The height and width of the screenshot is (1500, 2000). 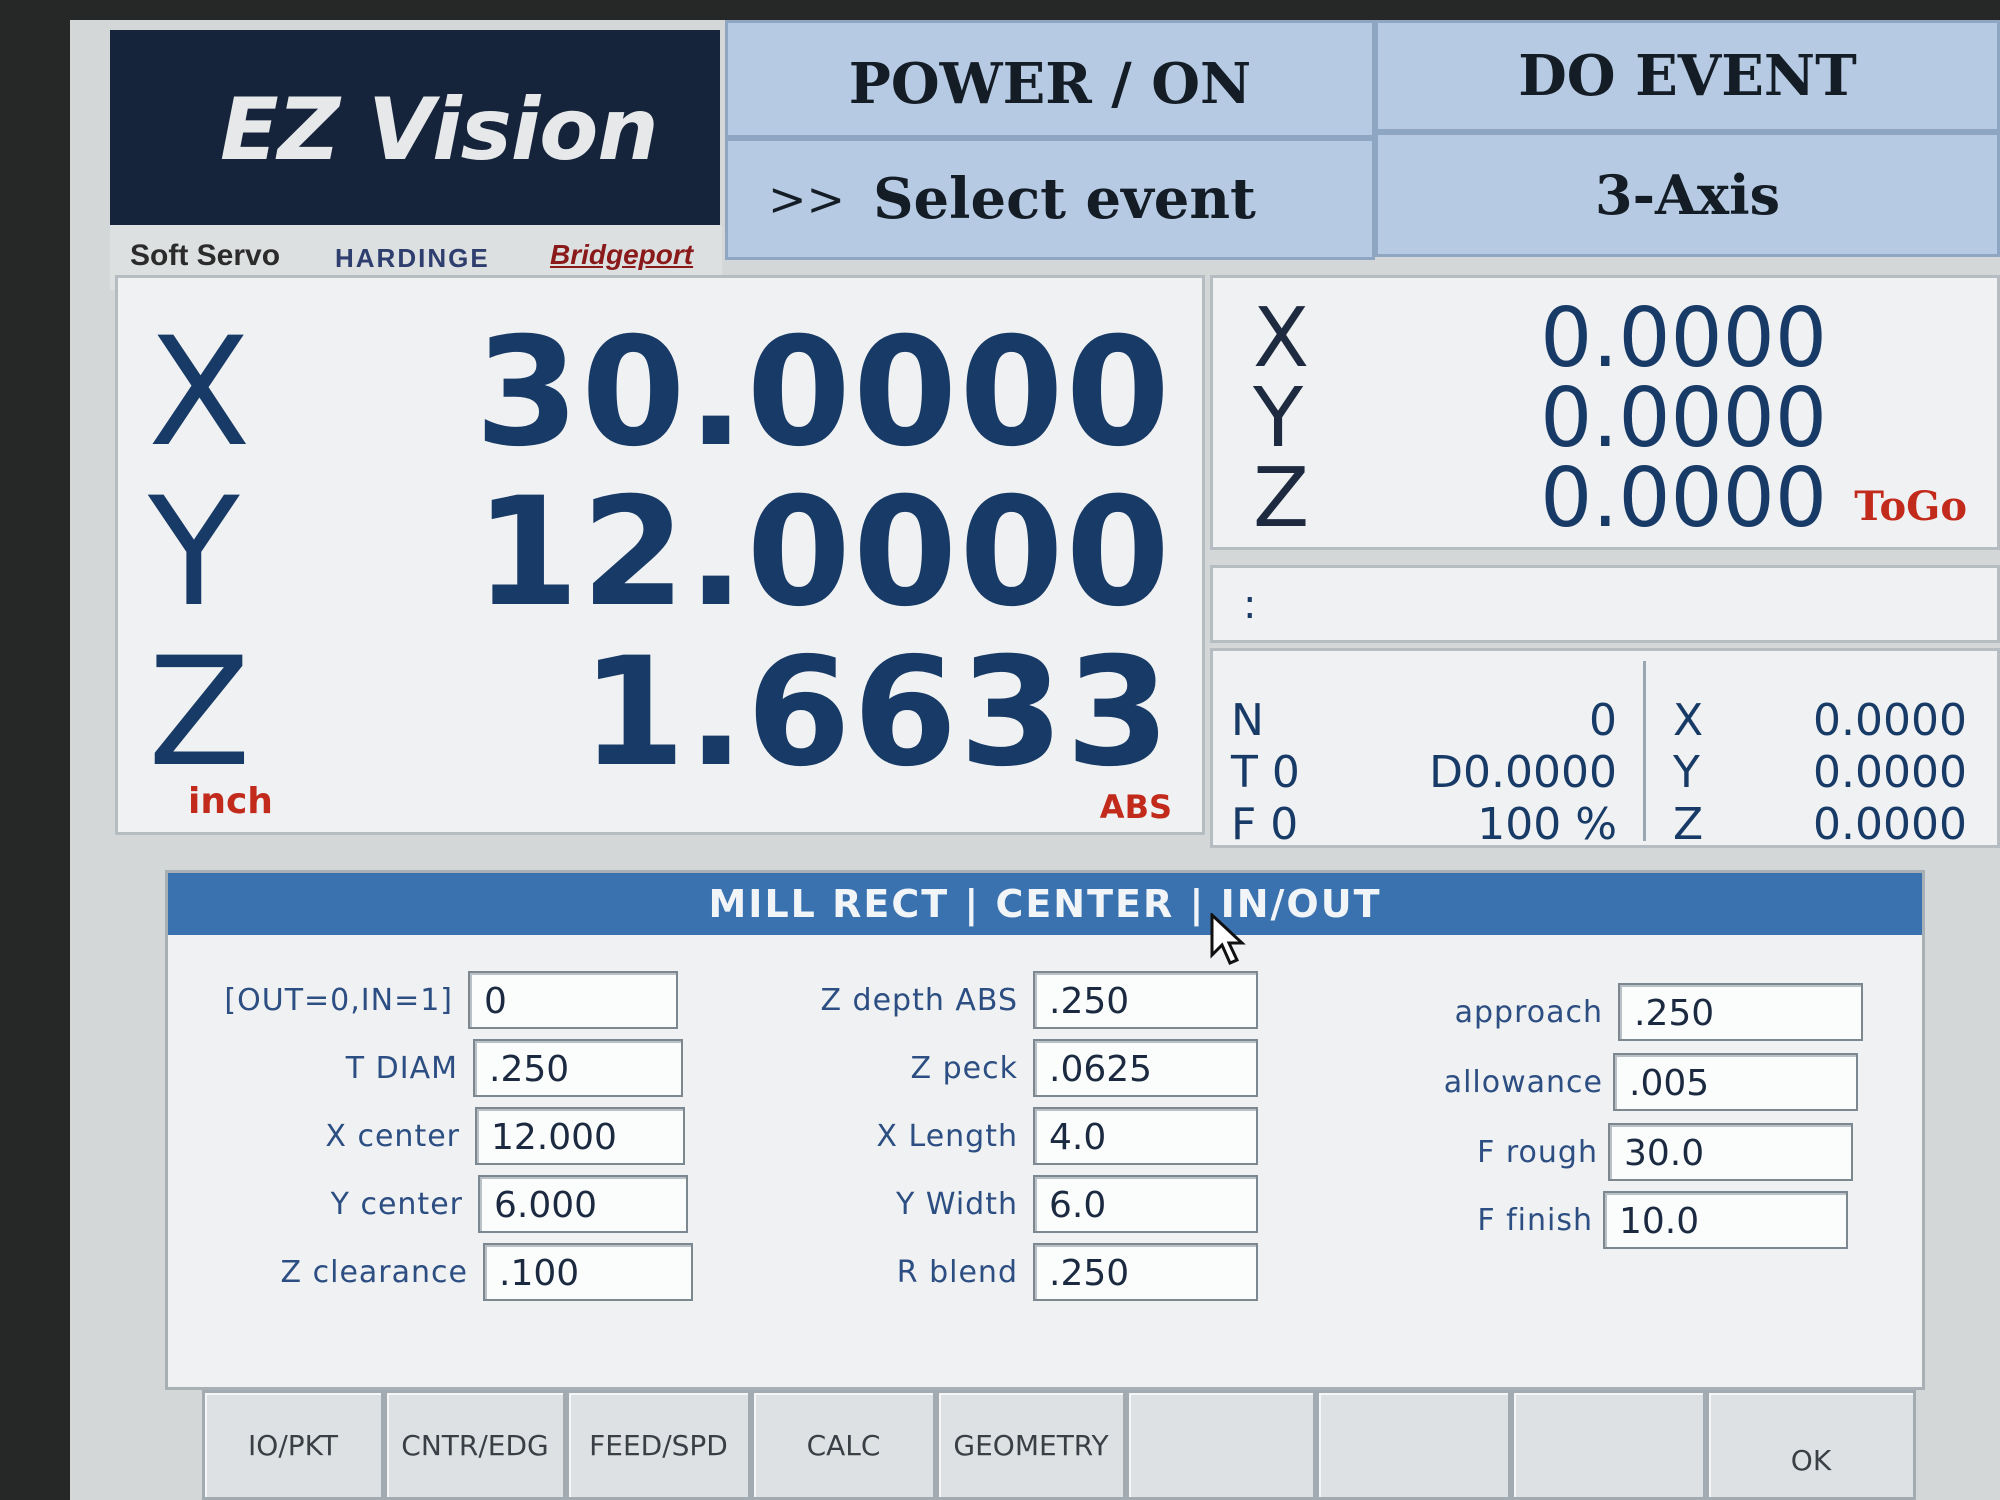 What do you see at coordinates (392, 1136) in the screenshot?
I see `field-label-x-center: X center` at bounding box center [392, 1136].